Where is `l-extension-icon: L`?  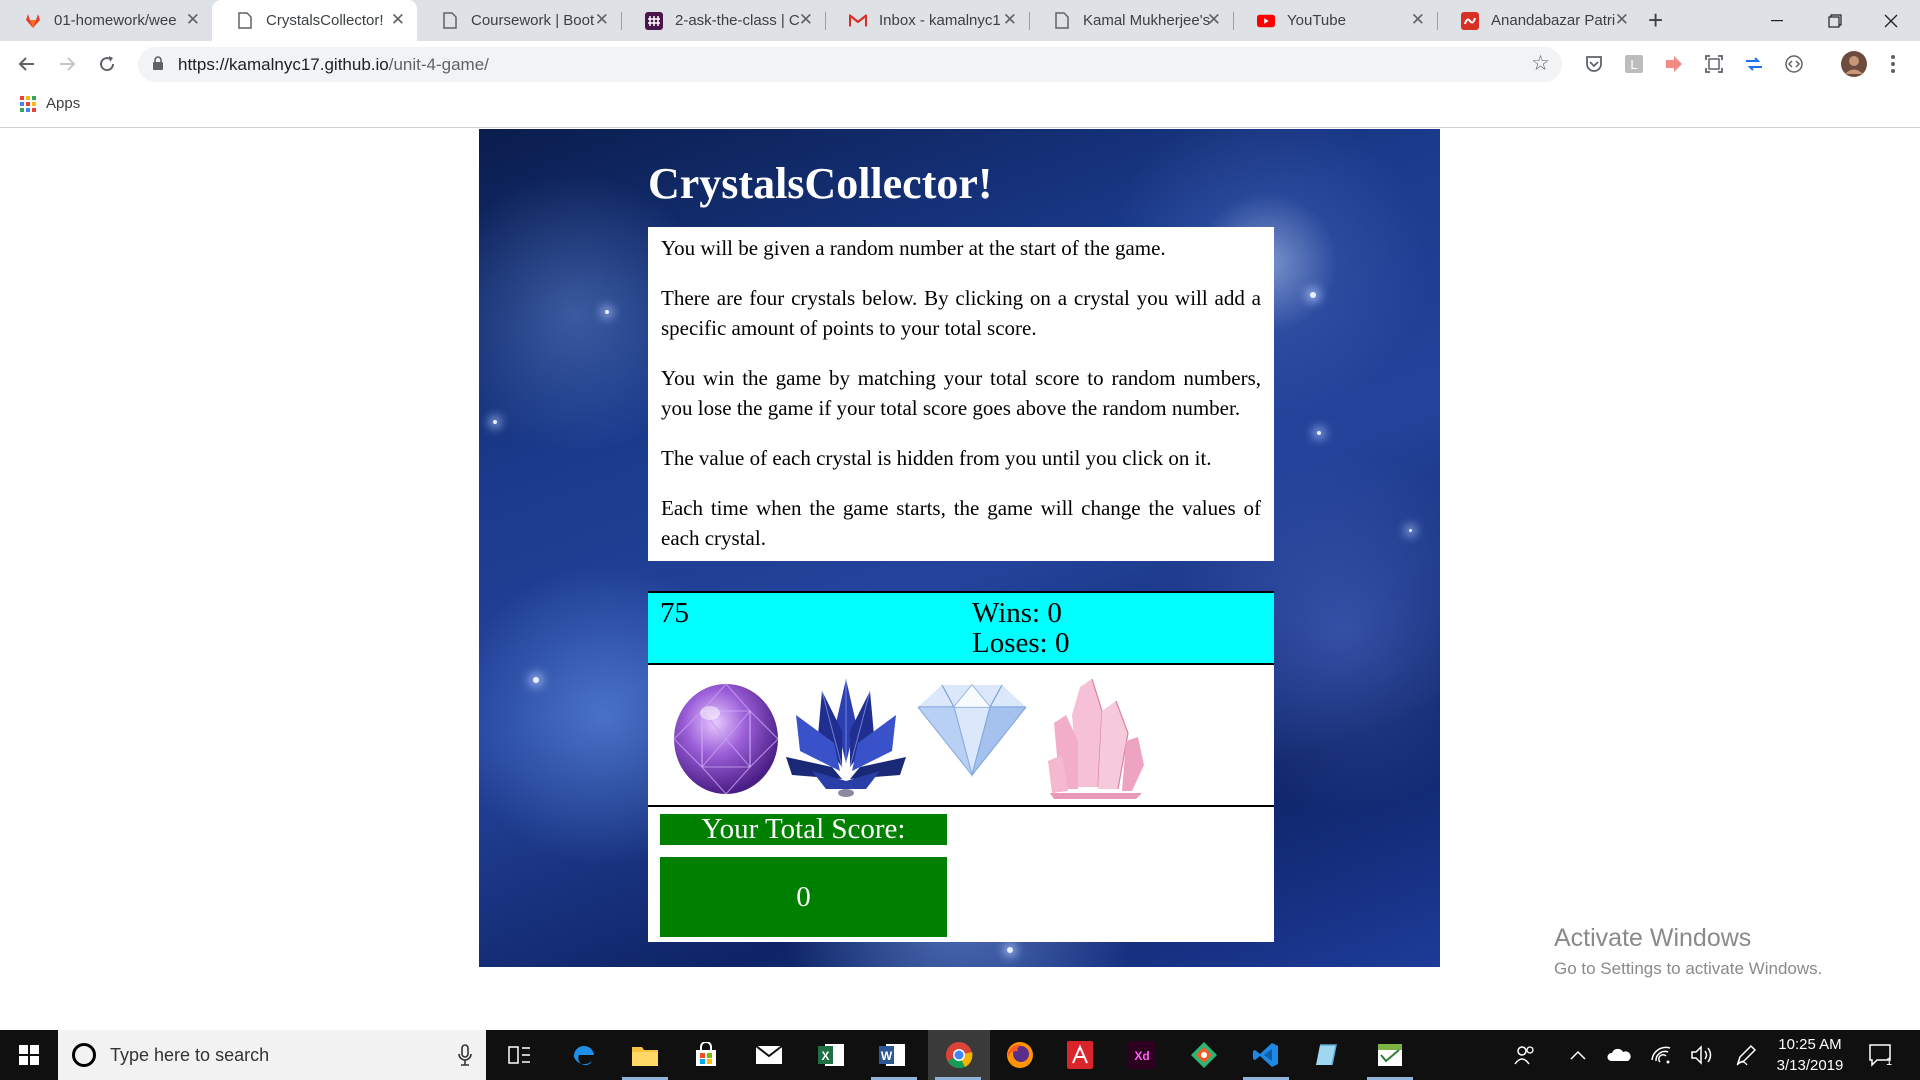 l-extension-icon: L is located at coordinates (1634, 64).